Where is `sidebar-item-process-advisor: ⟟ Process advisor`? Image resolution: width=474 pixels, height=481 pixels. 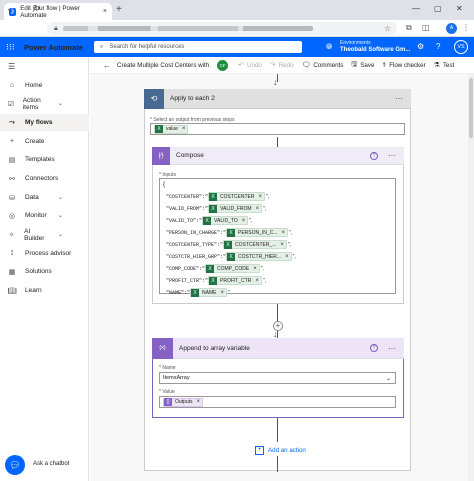
sidebar-item-process-advisor: ⟟ Process advisor is located at coordinates (44, 253).